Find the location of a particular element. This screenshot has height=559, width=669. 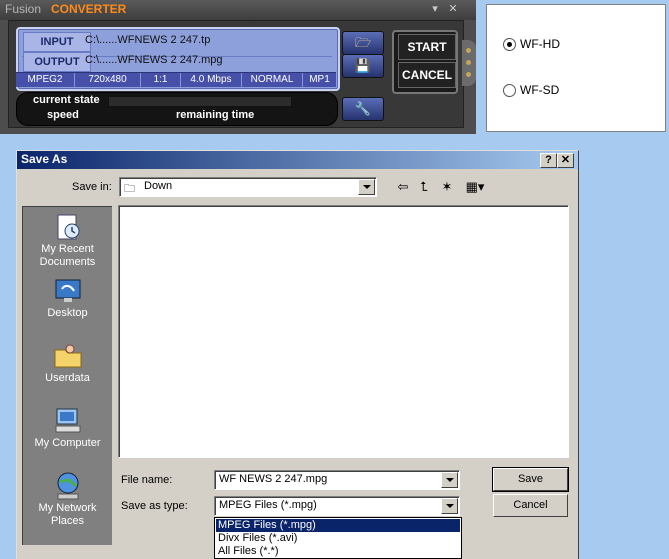

help-button: ? is located at coordinates (548, 160).